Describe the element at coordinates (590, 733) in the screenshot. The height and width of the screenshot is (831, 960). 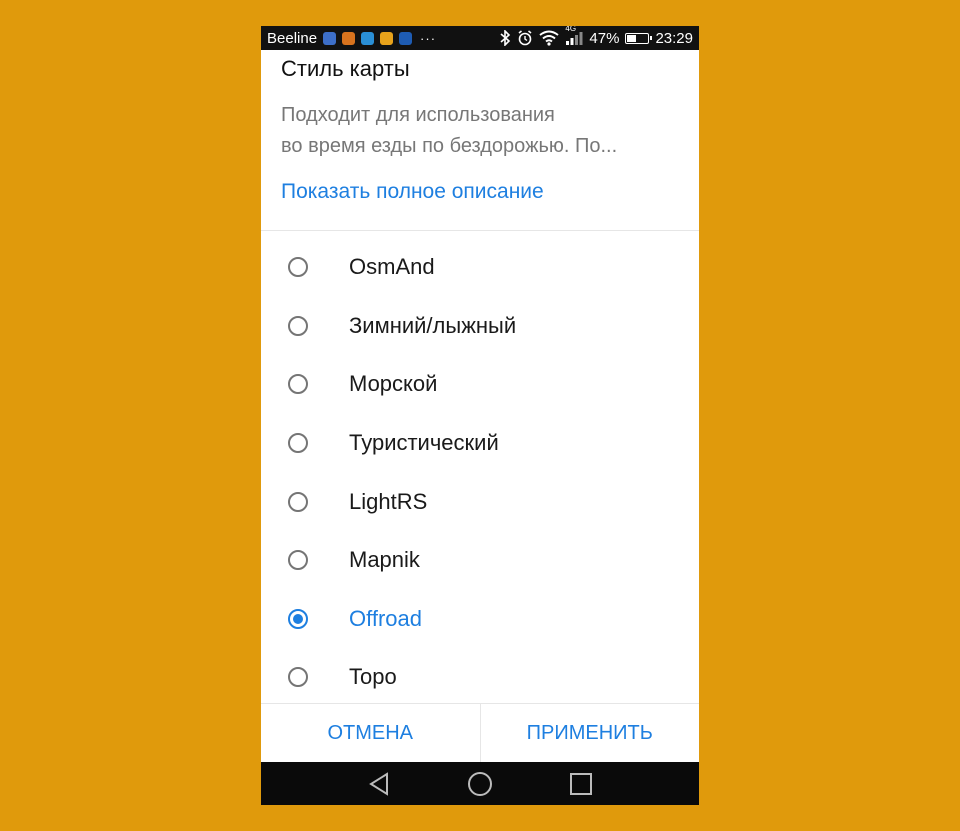
I see `apply-button: ПРИМЕНИТЬ` at that location.